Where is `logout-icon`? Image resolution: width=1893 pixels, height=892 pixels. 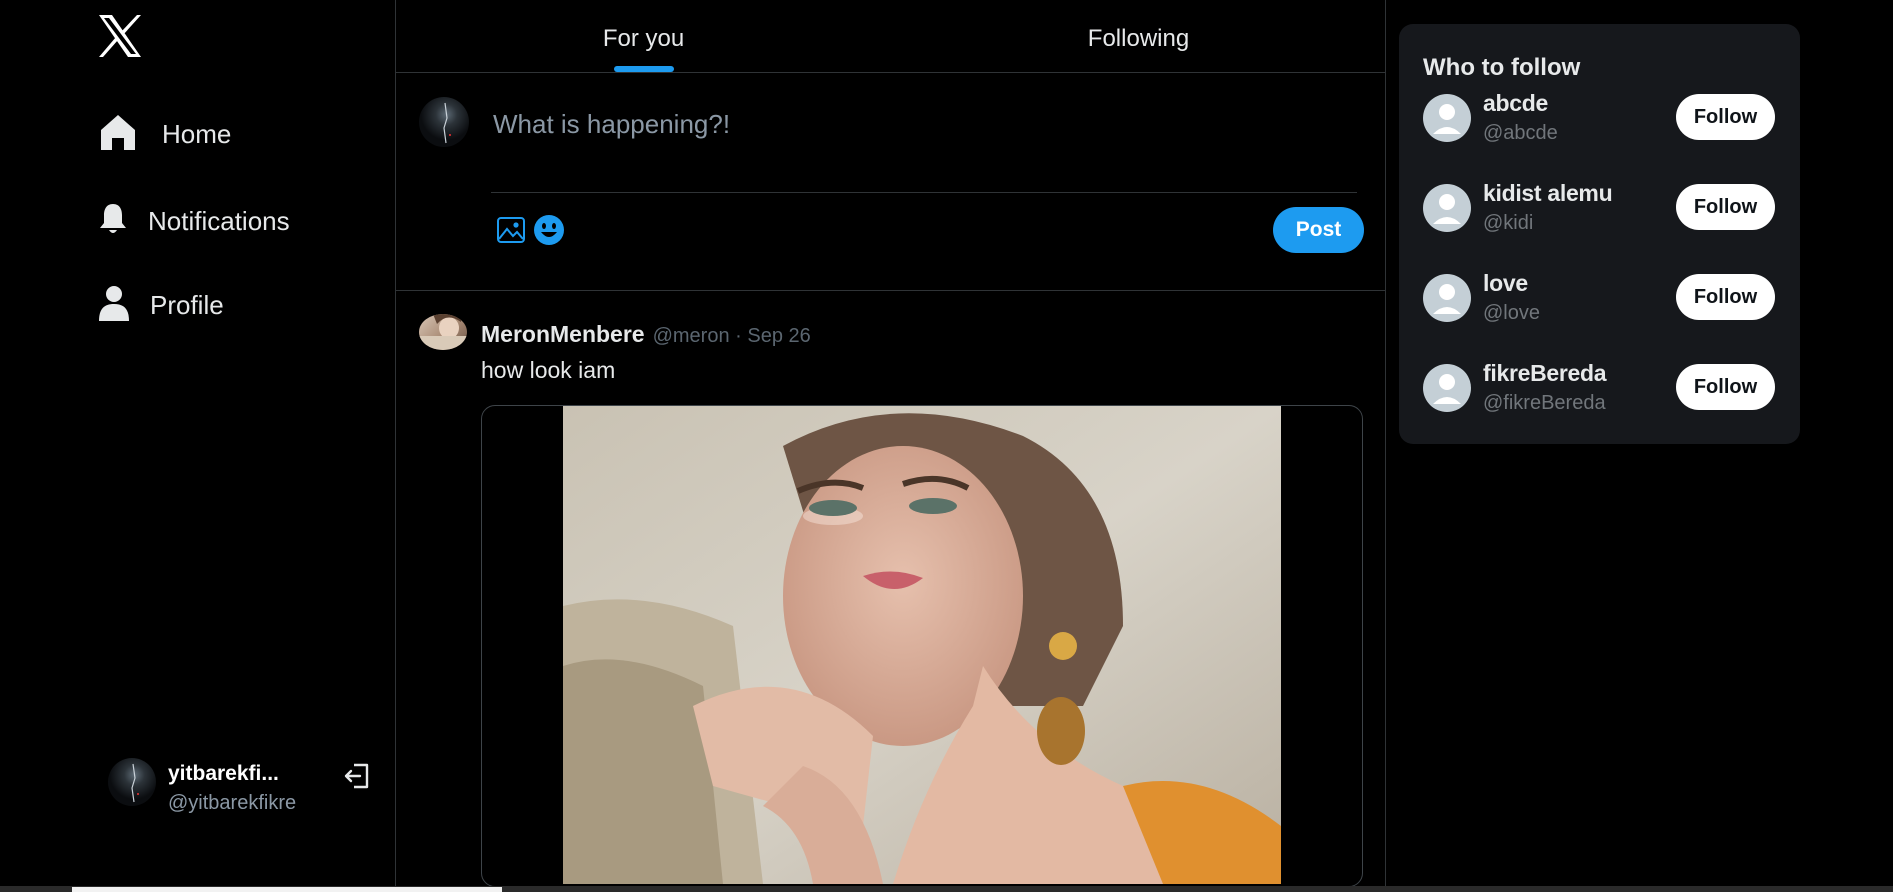
logout-icon is located at coordinates (358, 776).